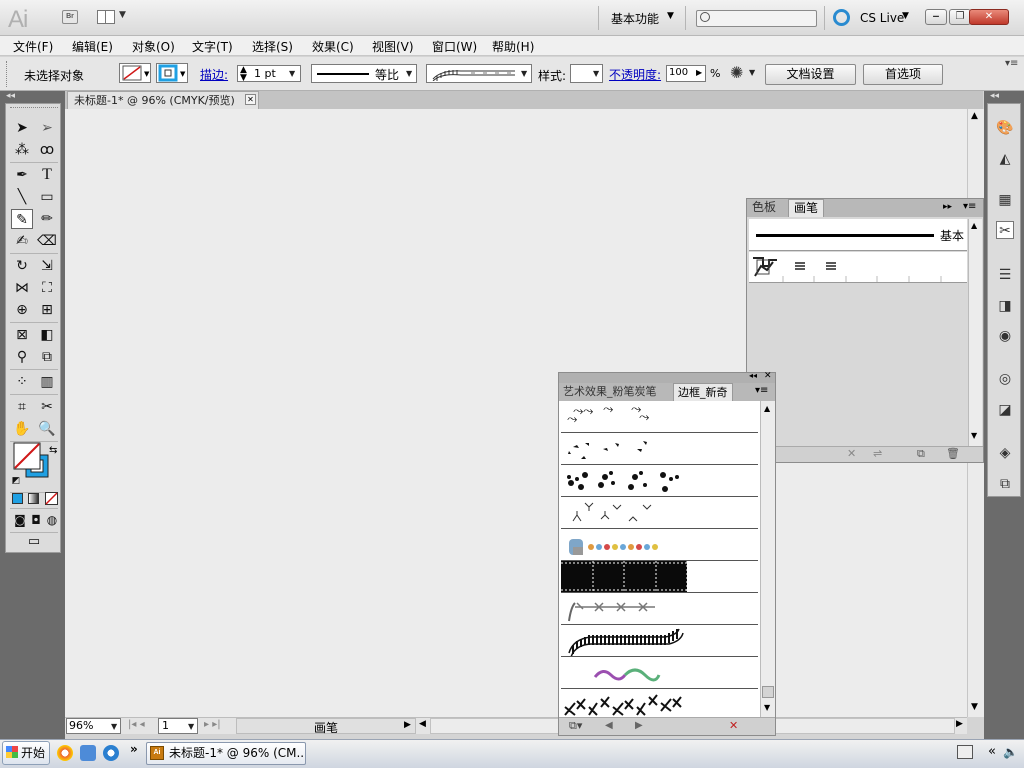 The height and width of the screenshot is (768, 1024). What do you see at coordinates (992, 751) in the screenshot?
I see `tray-expand-icon: «` at bounding box center [992, 751].